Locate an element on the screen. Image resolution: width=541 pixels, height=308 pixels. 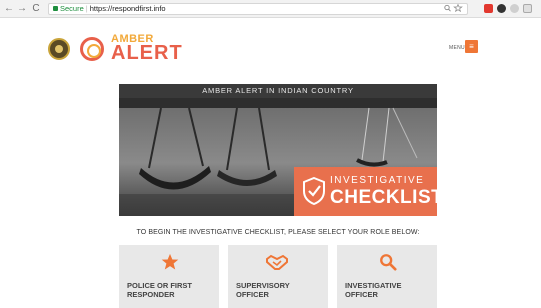
secure-label: Secure is located at coordinates (72, 8).